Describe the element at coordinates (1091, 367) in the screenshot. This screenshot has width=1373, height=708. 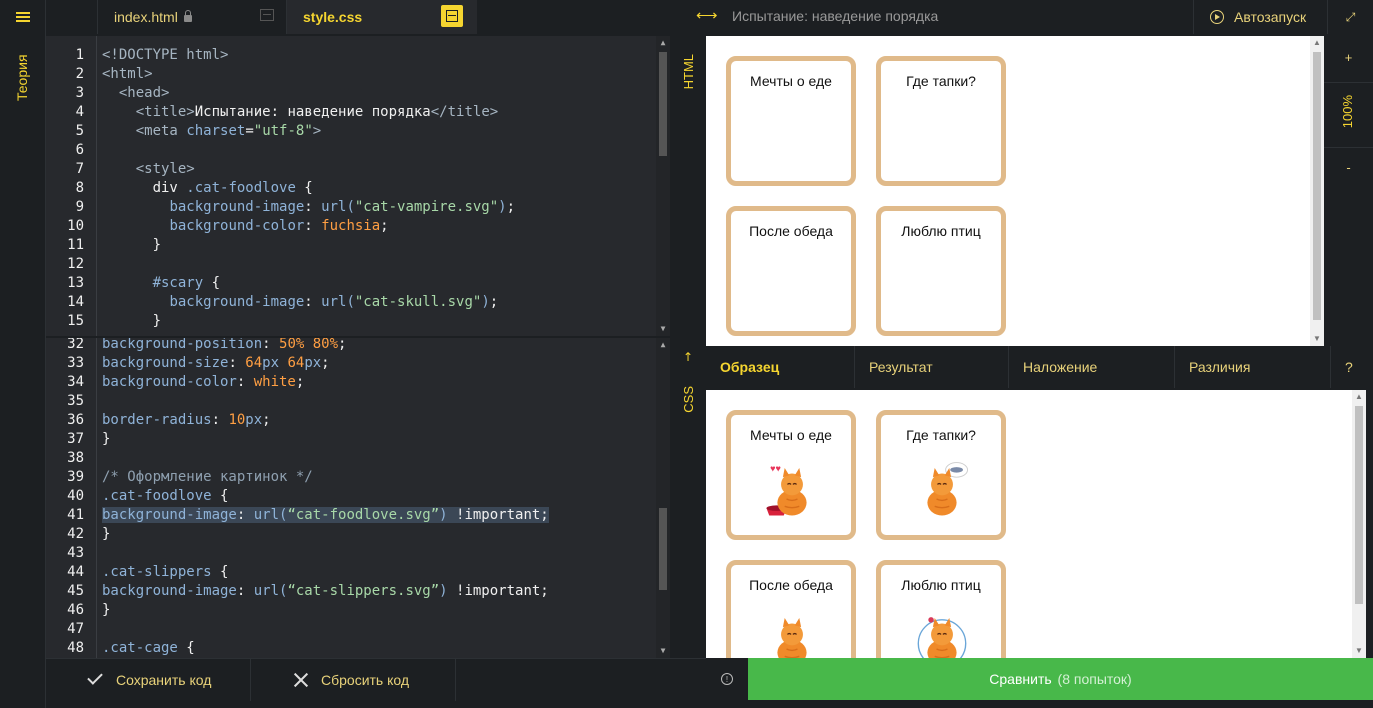
I see `tab-overlay: Наложение` at that location.